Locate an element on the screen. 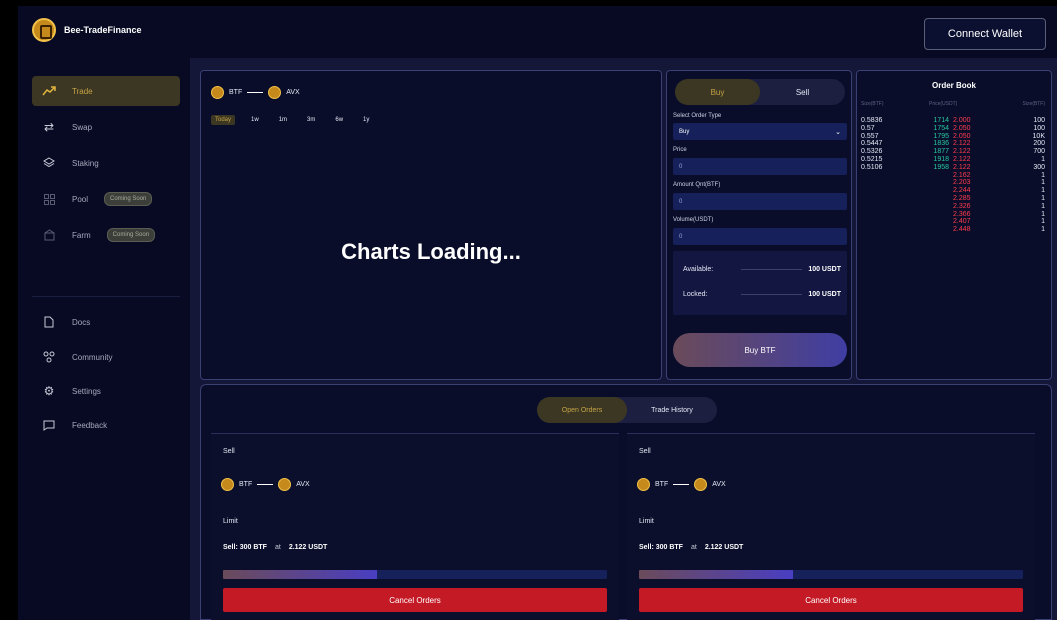 Image resolution: width=1057 pixels, height=620 pixels. sidebar-item-label: Docs is located at coordinates (81, 322).